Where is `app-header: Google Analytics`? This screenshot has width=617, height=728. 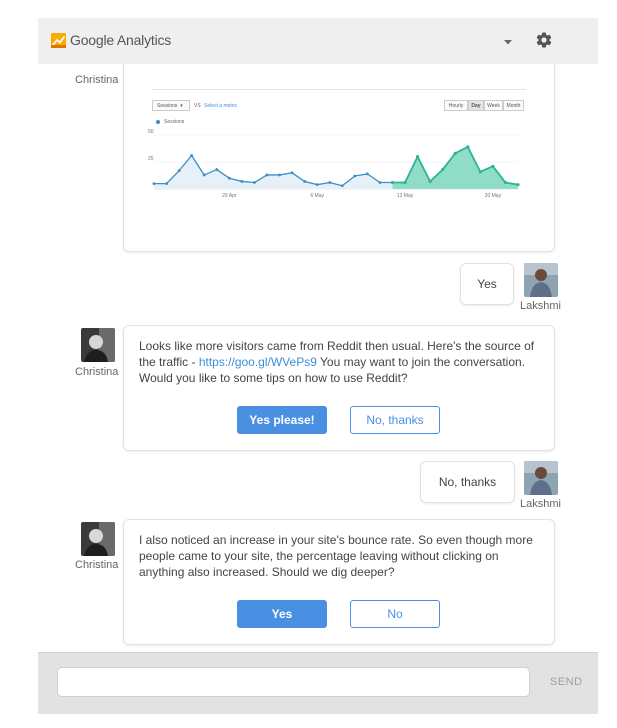
app-header: Google Analytics is located at coordinates (318, 41).